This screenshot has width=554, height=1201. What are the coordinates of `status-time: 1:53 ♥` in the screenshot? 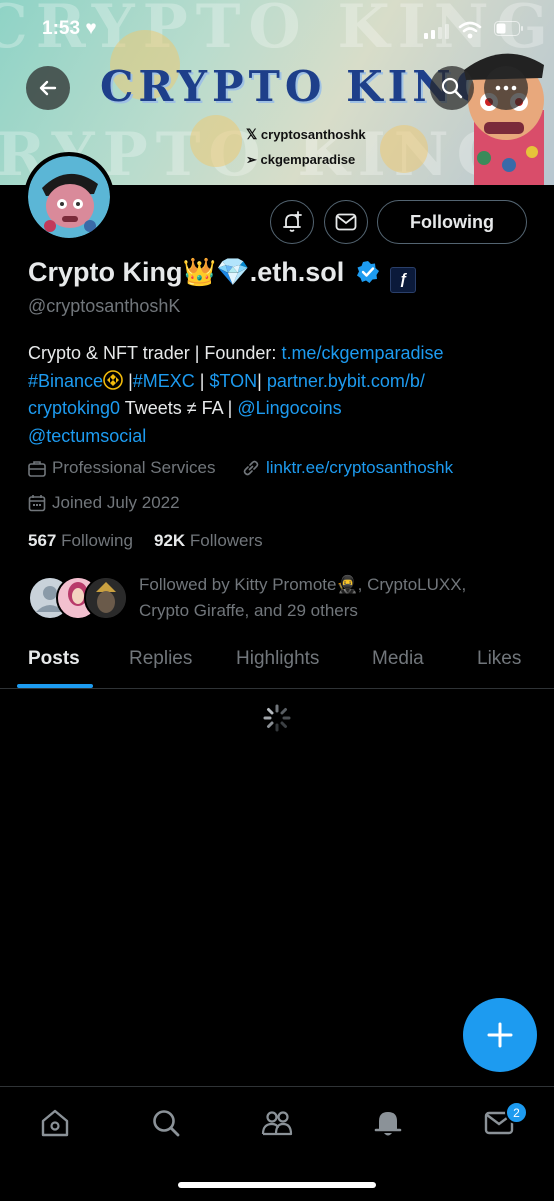 It's located at (69, 28).